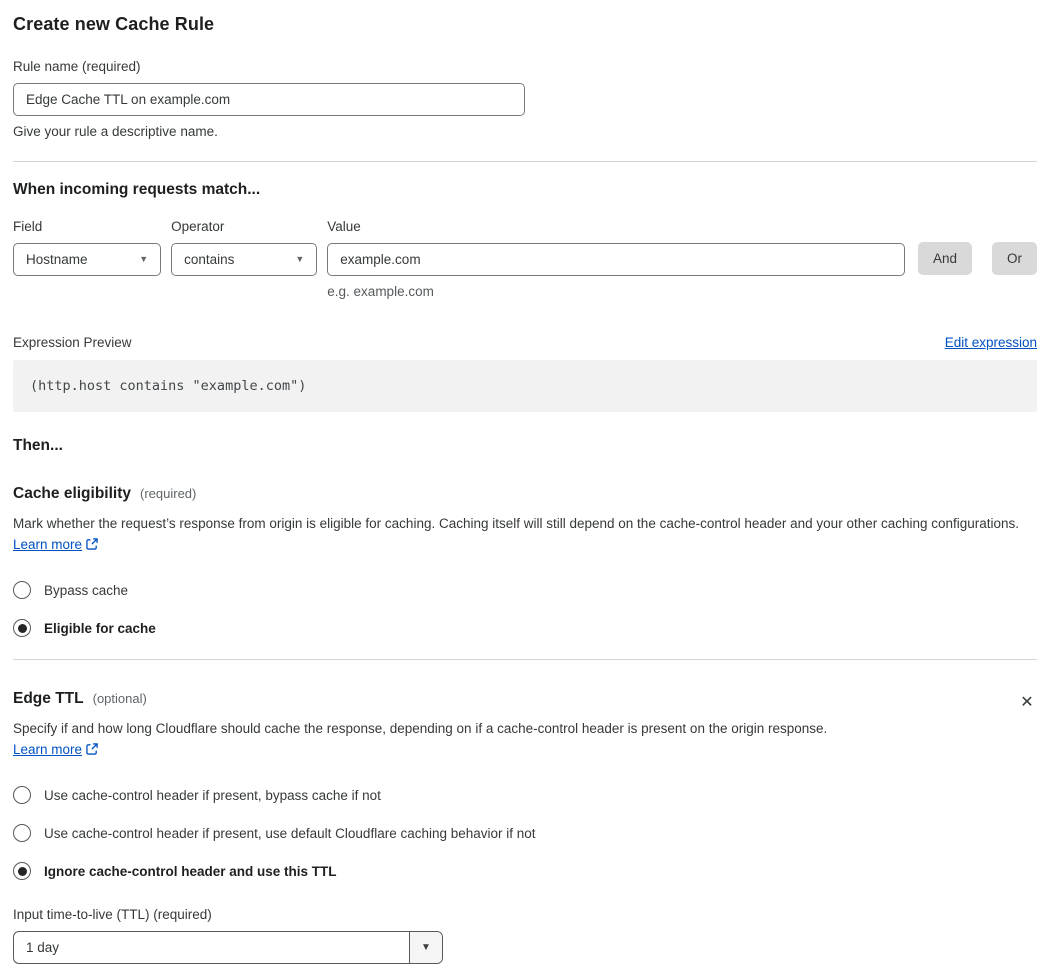 The image size is (1058, 976). Describe the element at coordinates (114, 24) in the screenshot. I see `page-title: Create new Cache Rule` at that location.